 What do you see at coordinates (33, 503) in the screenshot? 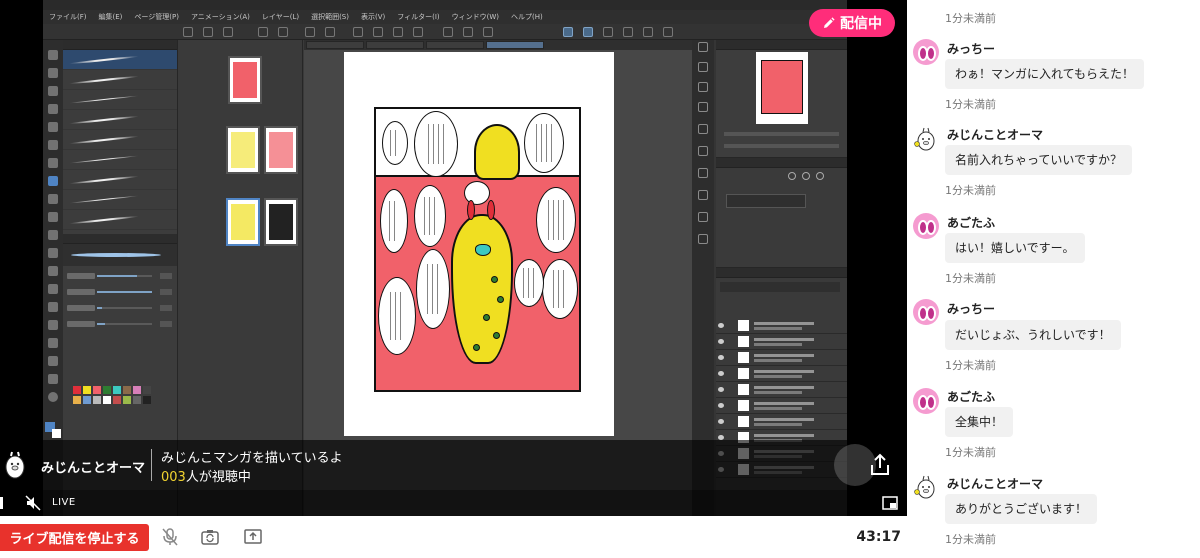
I see `speaker-muted-icon` at bounding box center [33, 503].